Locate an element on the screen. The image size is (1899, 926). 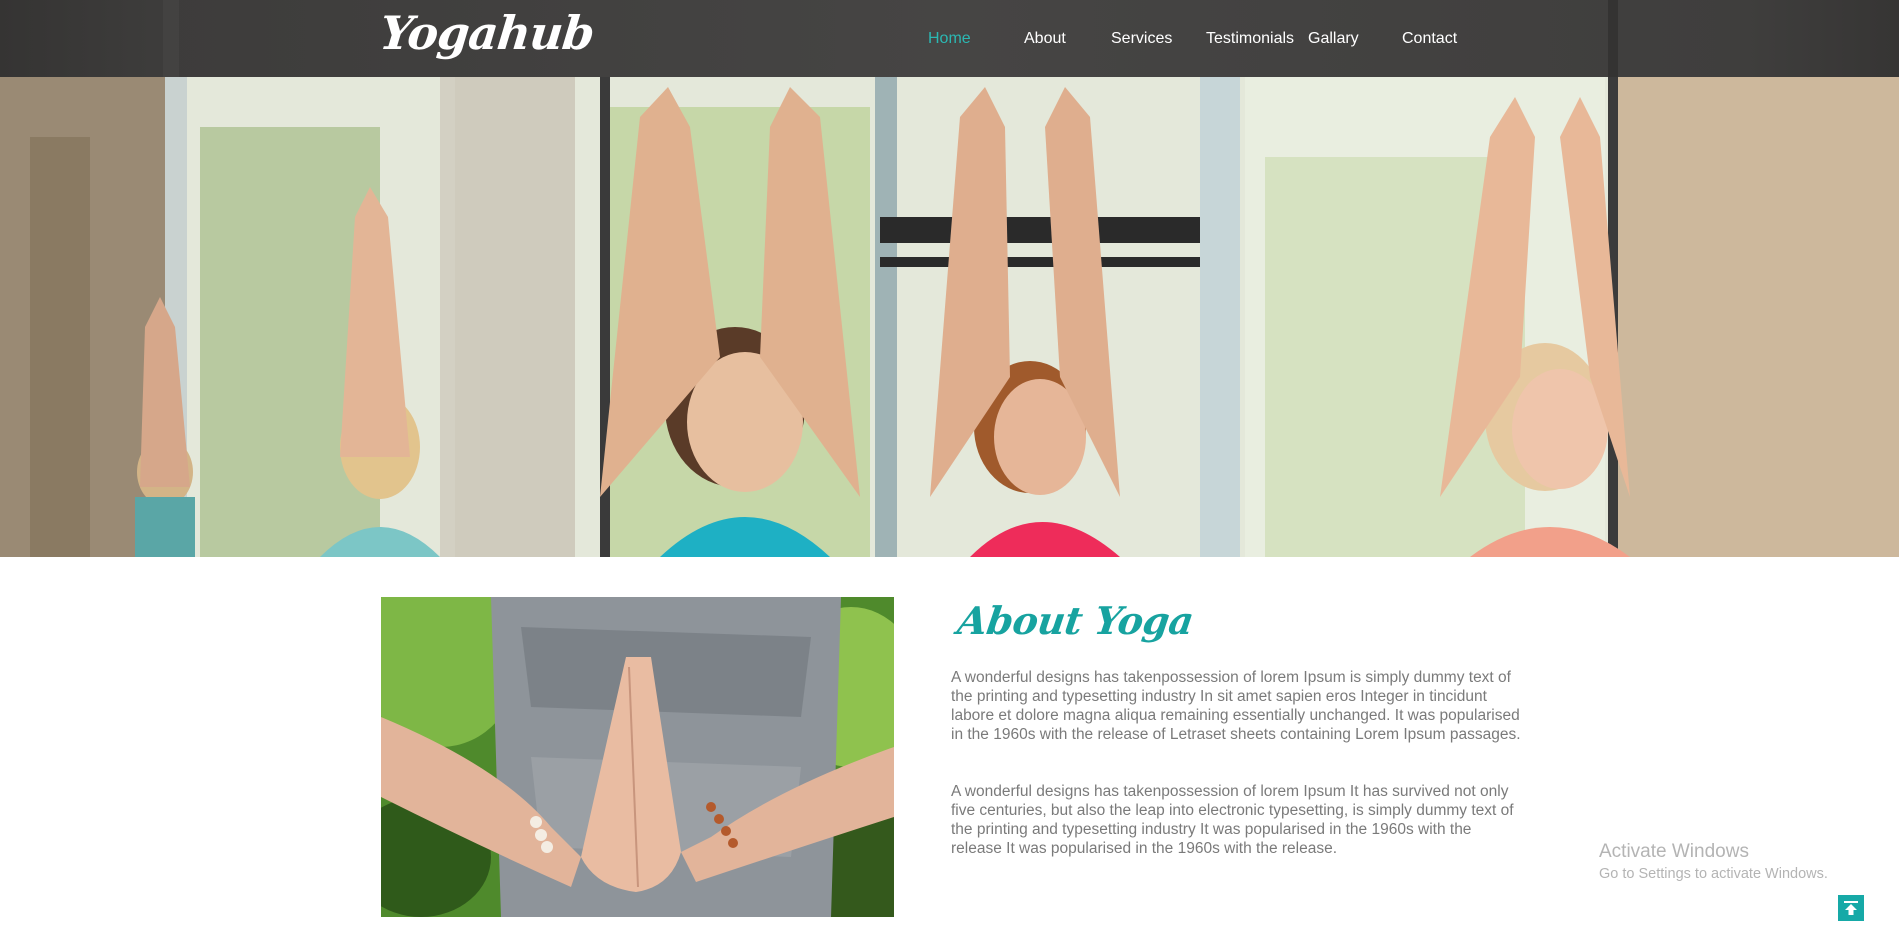
about-title: About Yoga is located at coordinates (1075, 620).